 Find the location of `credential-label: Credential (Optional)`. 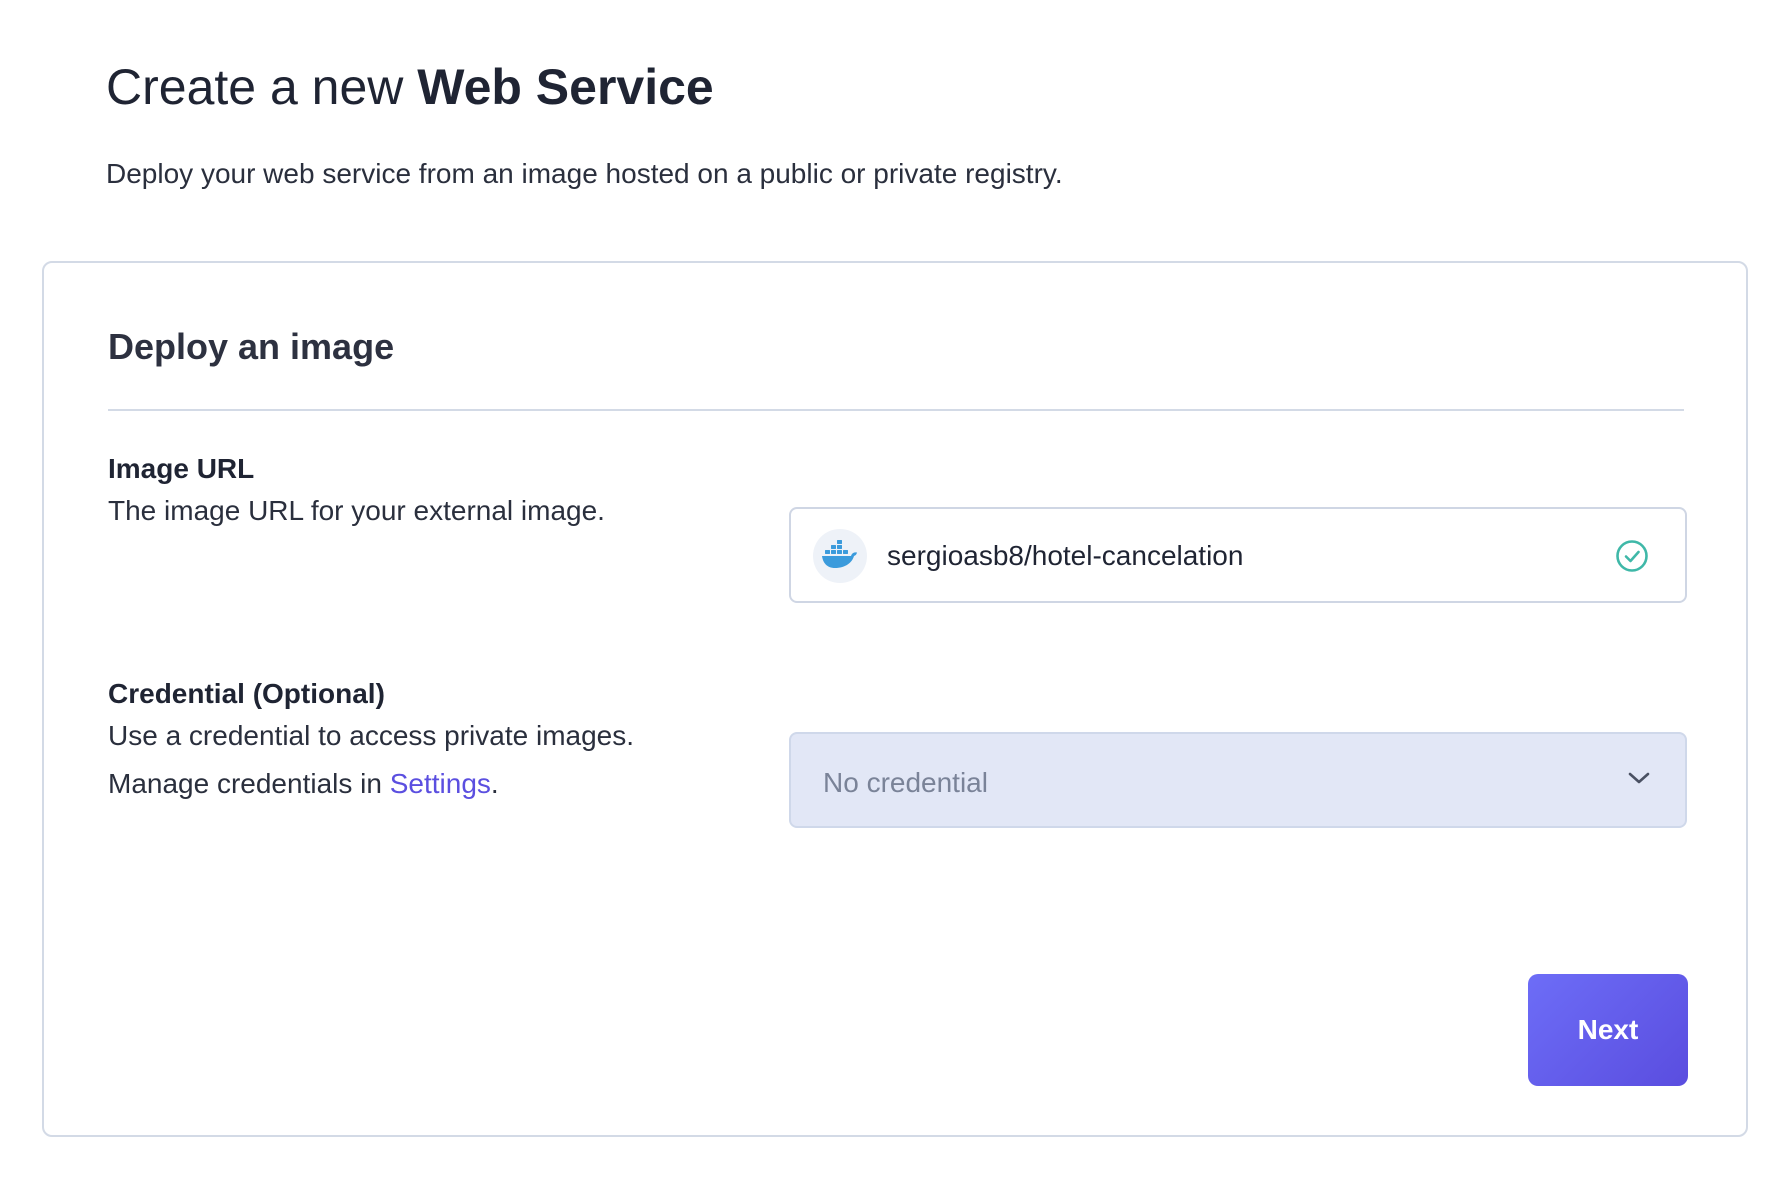

credential-label: Credential (Optional) is located at coordinates (246, 693).